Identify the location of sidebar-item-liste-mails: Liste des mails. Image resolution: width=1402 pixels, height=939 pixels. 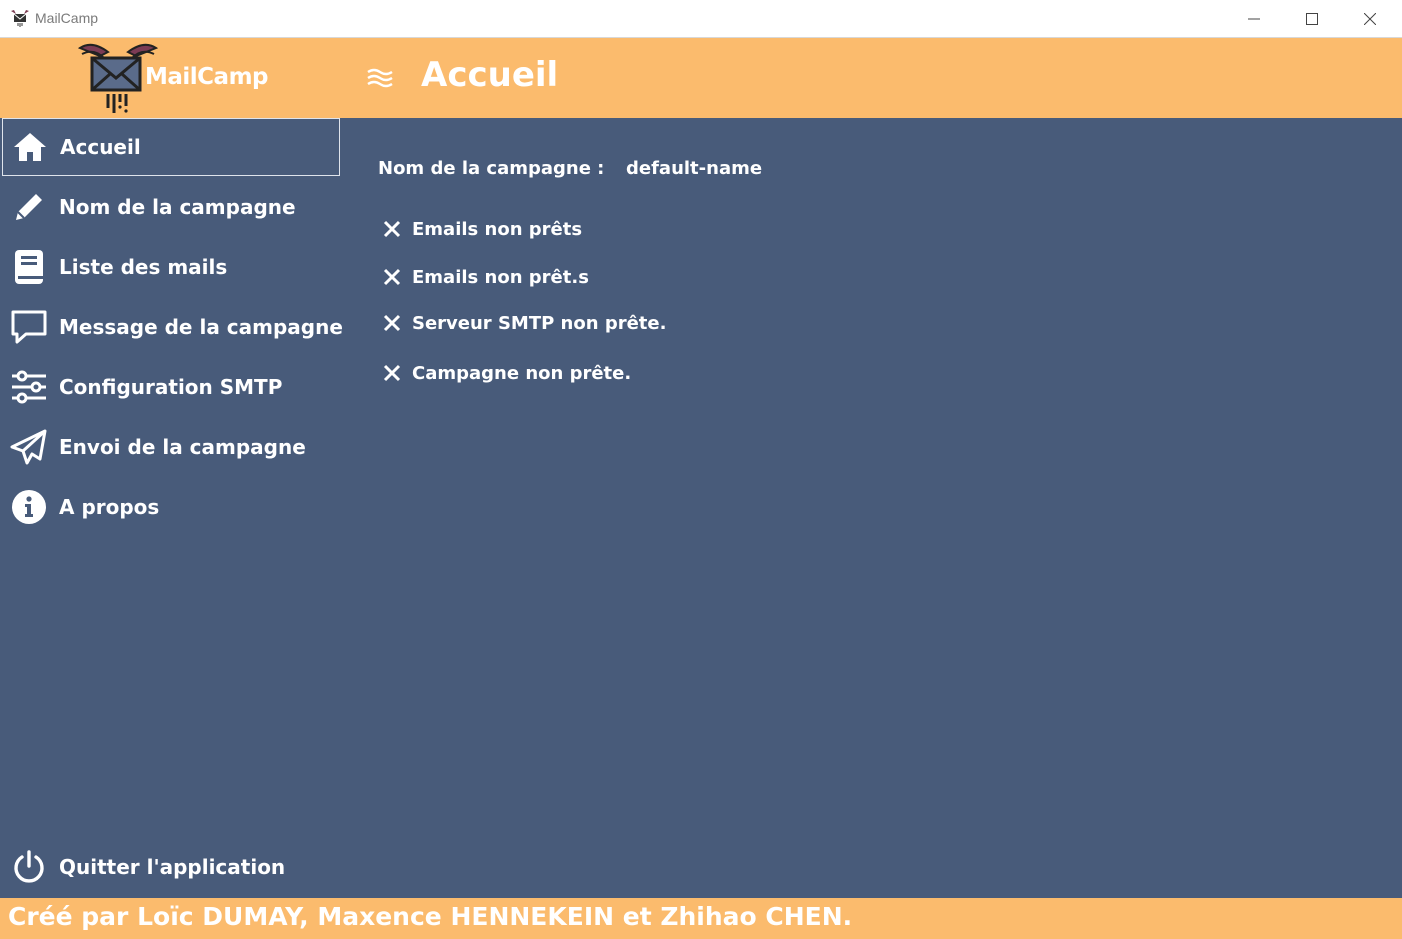
(171, 267).